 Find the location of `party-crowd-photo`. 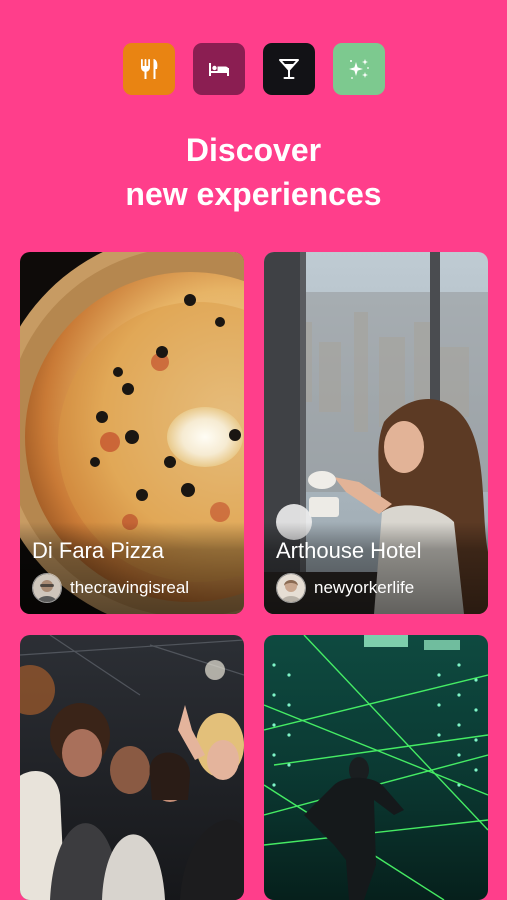

party-crowd-photo is located at coordinates (132, 767).